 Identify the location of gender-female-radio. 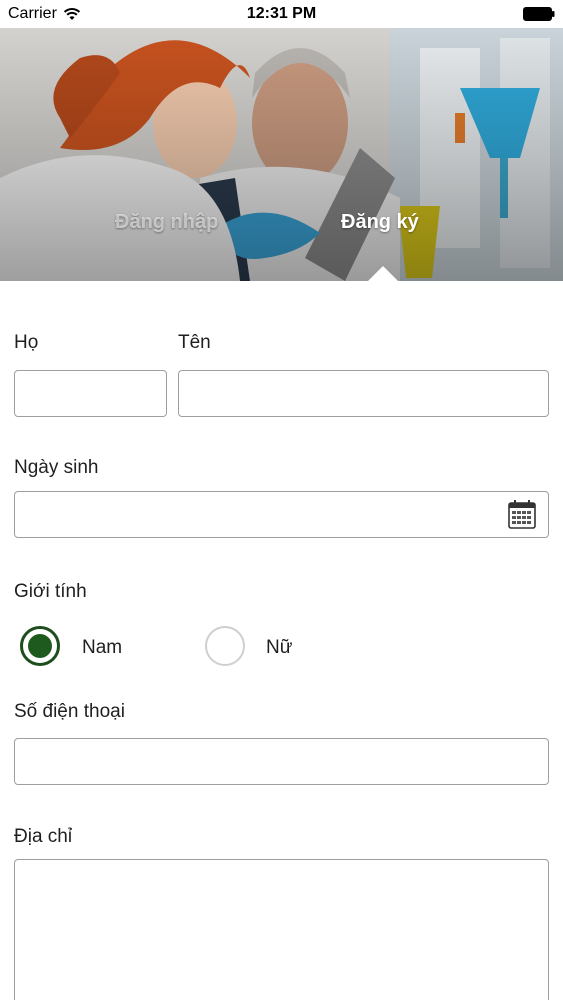
(225, 646).